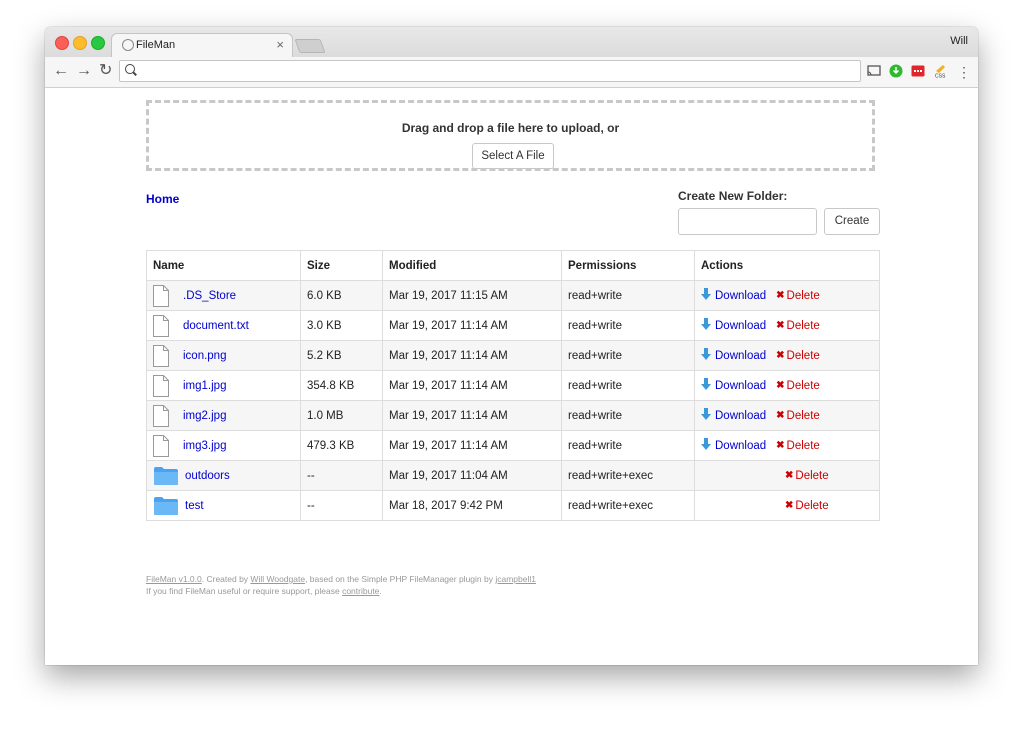 The width and height of the screenshot is (1024, 731). What do you see at coordinates (162, 199) in the screenshot?
I see `breadcrumb-home-link: Home` at bounding box center [162, 199].